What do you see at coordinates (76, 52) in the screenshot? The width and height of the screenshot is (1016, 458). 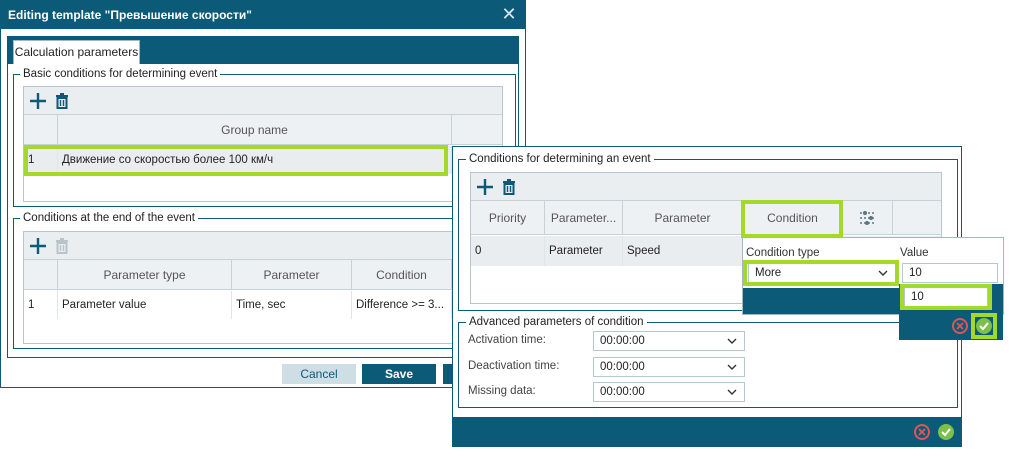 I see `tab-calculation-parameters: Calculation parameters` at bounding box center [76, 52].